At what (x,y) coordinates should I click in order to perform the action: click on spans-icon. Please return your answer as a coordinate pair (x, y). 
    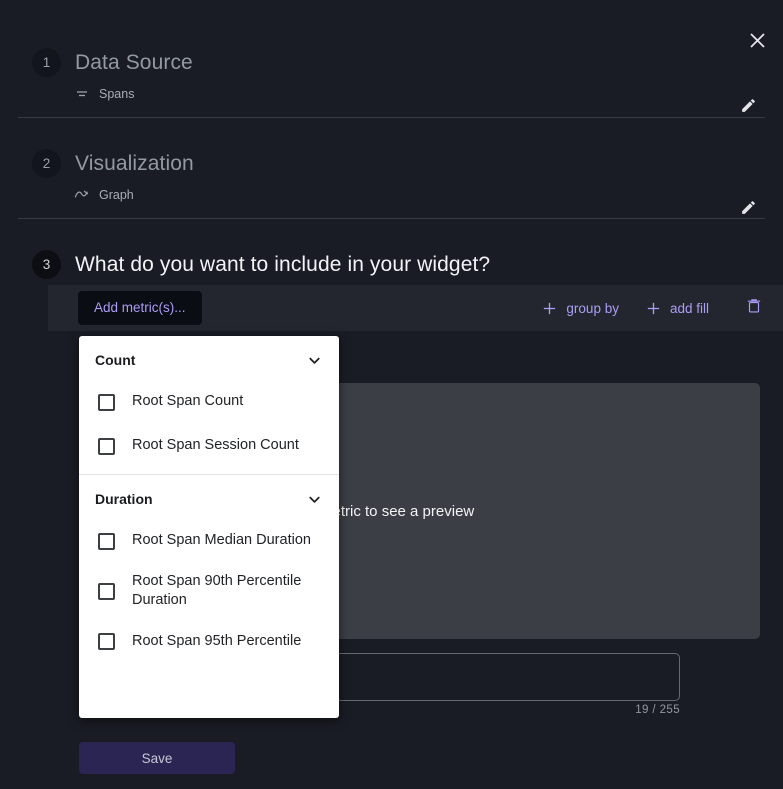
    Looking at the image, I should click on (81, 93).